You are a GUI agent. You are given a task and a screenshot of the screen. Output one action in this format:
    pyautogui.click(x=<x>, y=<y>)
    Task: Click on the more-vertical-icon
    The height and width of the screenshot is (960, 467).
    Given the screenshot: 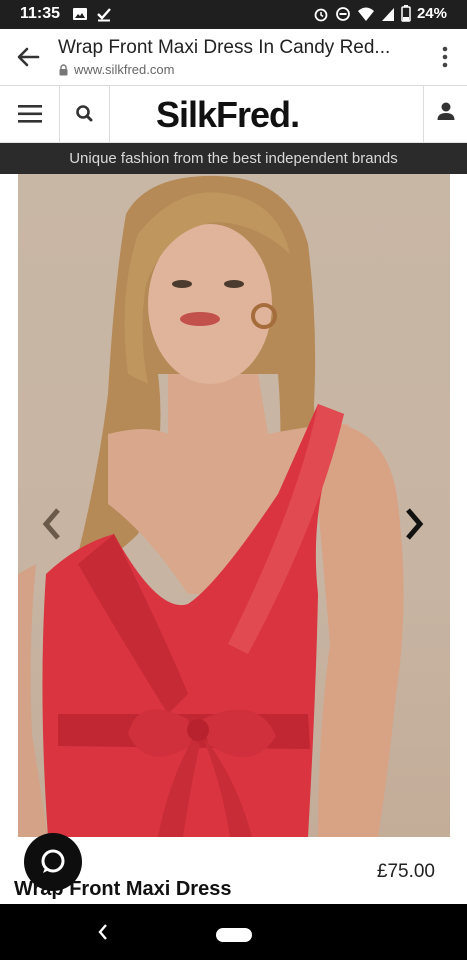 What is the action you would take?
    pyautogui.click(x=445, y=57)
    